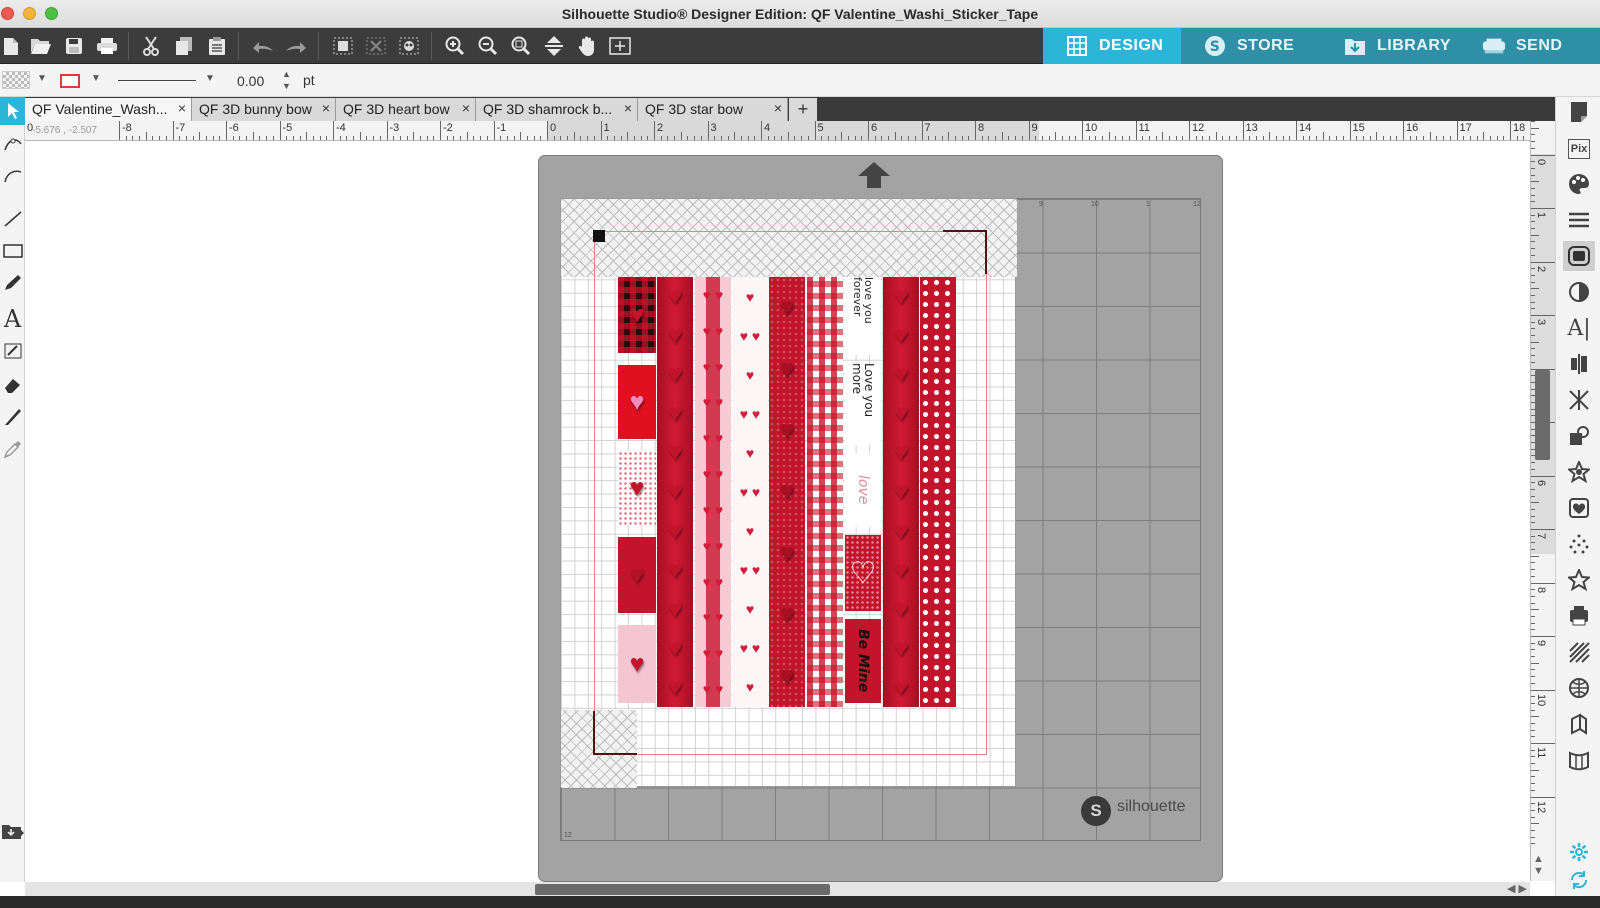 Image resolution: width=1600 pixels, height=908 pixels. Describe the element at coordinates (1579, 112) in the screenshot. I see `page-setup-icon` at that location.